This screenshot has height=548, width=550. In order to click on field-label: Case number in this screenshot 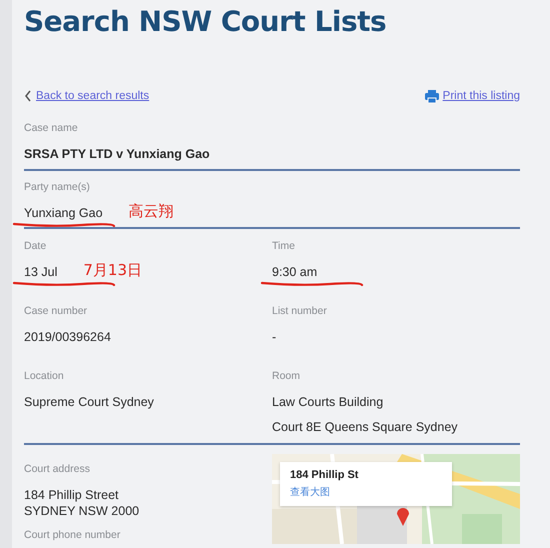, I will do `click(56, 311)`.